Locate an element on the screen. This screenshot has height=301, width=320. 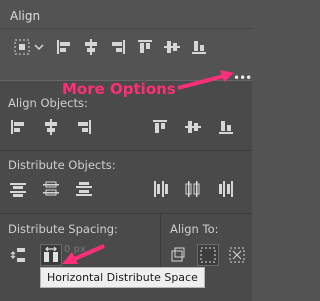
distribute-left-edges-icon is located at coordinates (160, 189).